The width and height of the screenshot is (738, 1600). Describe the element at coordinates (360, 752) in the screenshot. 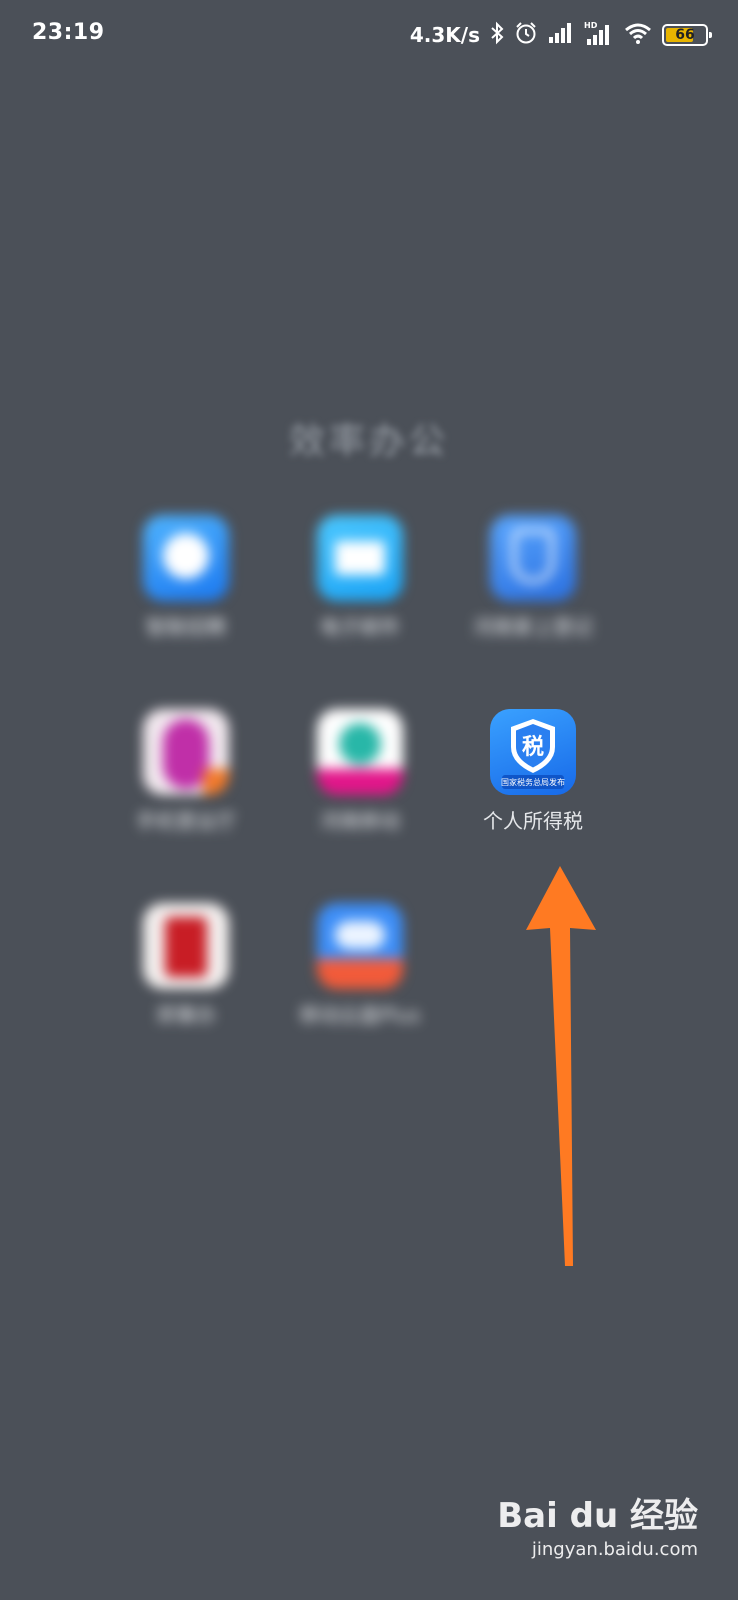

I see `henan-mobile-icon` at that location.